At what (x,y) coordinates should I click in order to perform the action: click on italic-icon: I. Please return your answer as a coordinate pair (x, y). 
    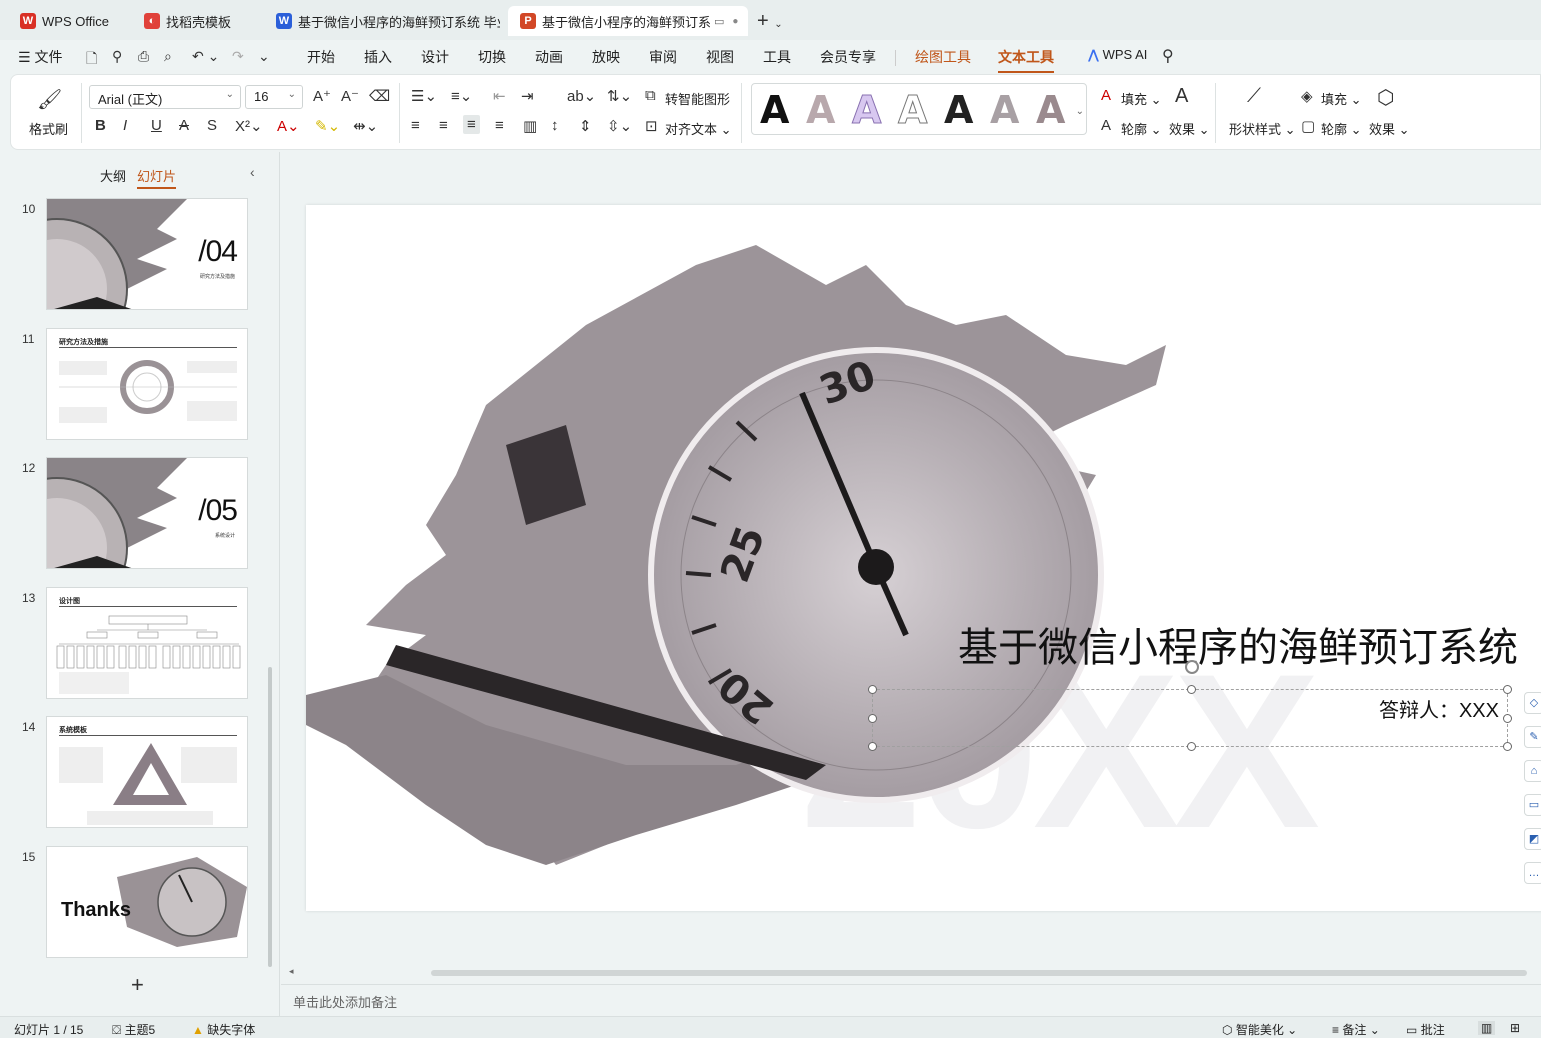
    Looking at the image, I should click on (125, 125).